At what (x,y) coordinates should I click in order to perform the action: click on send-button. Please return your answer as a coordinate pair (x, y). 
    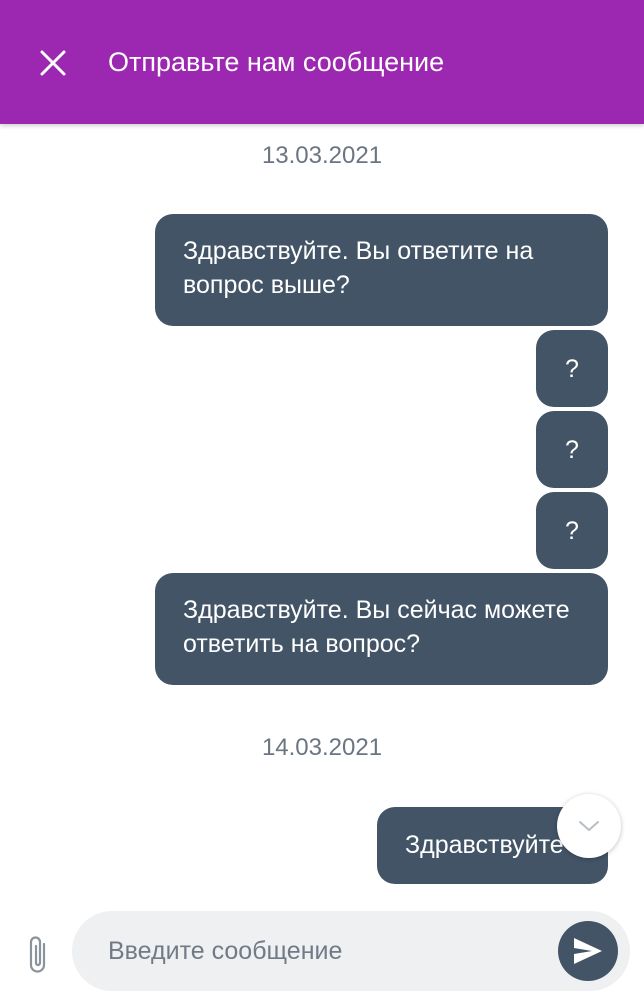
    Looking at the image, I should click on (588, 951).